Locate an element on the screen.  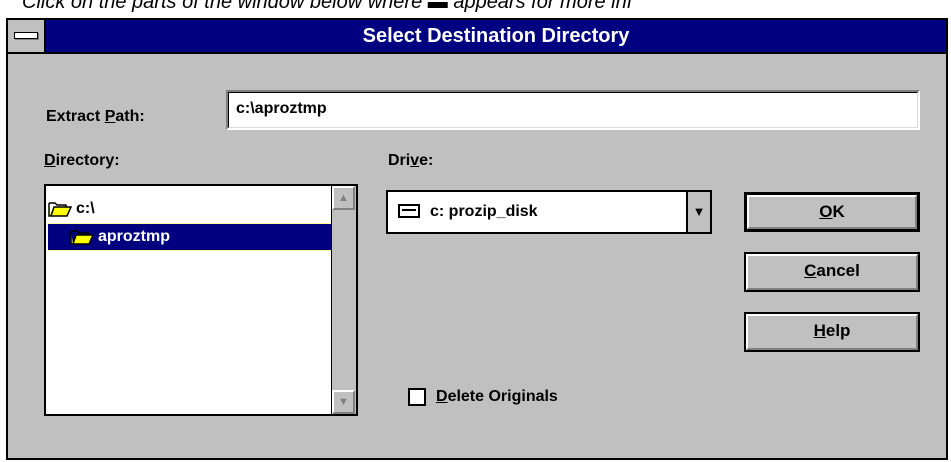
scroll-up-button: ▲ is located at coordinates (343, 198).